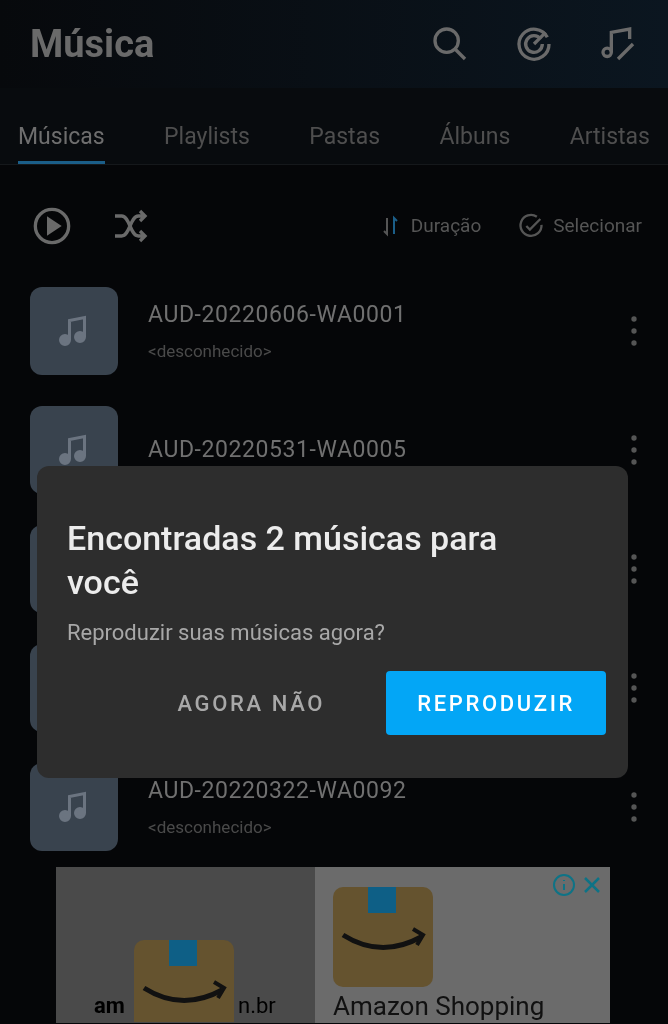 This screenshot has width=668, height=1024. I want to click on dialog-message: Reproduzir suas músicas agora?, so click(226, 633).